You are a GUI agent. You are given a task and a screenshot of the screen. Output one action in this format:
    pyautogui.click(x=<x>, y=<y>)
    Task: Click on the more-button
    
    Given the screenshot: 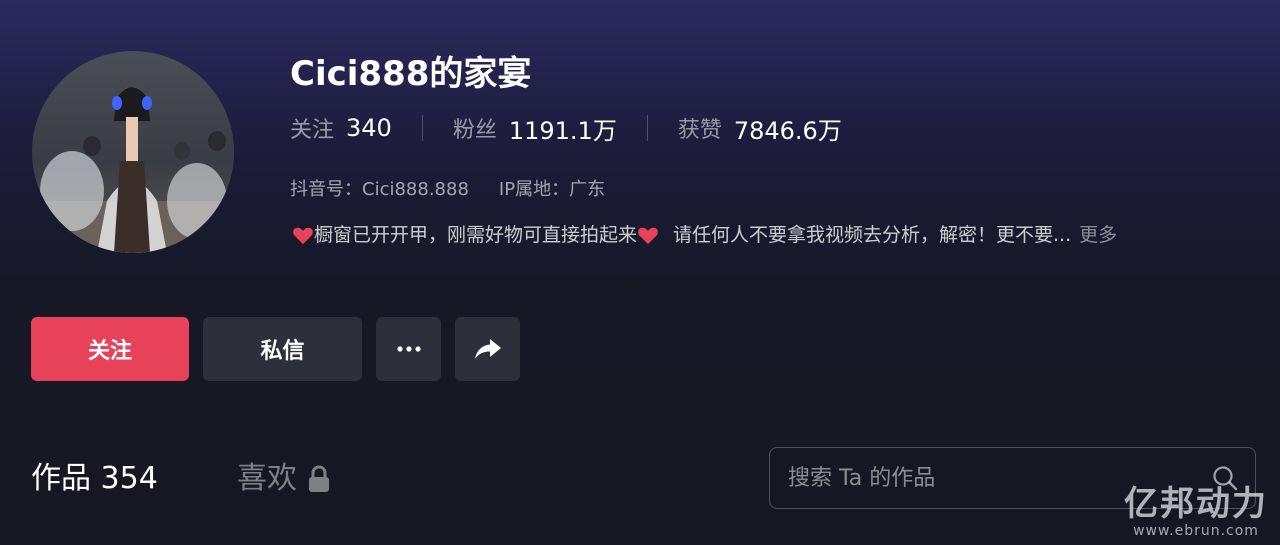 What is the action you would take?
    pyautogui.click(x=408, y=349)
    